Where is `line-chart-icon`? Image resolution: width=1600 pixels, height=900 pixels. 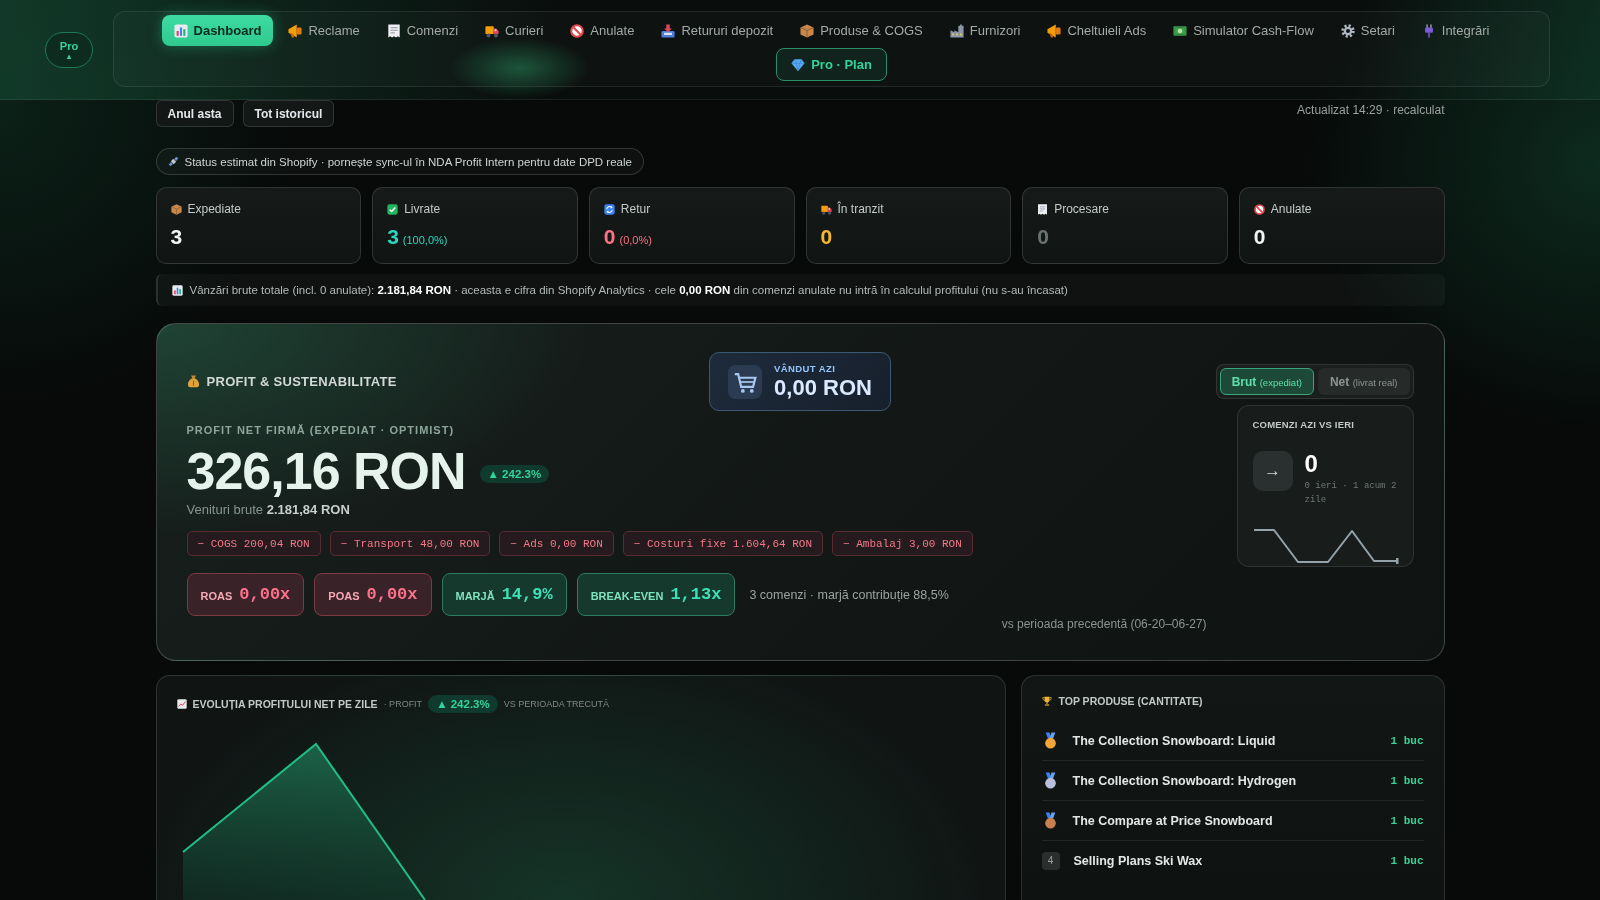 line-chart-icon is located at coordinates (181, 704).